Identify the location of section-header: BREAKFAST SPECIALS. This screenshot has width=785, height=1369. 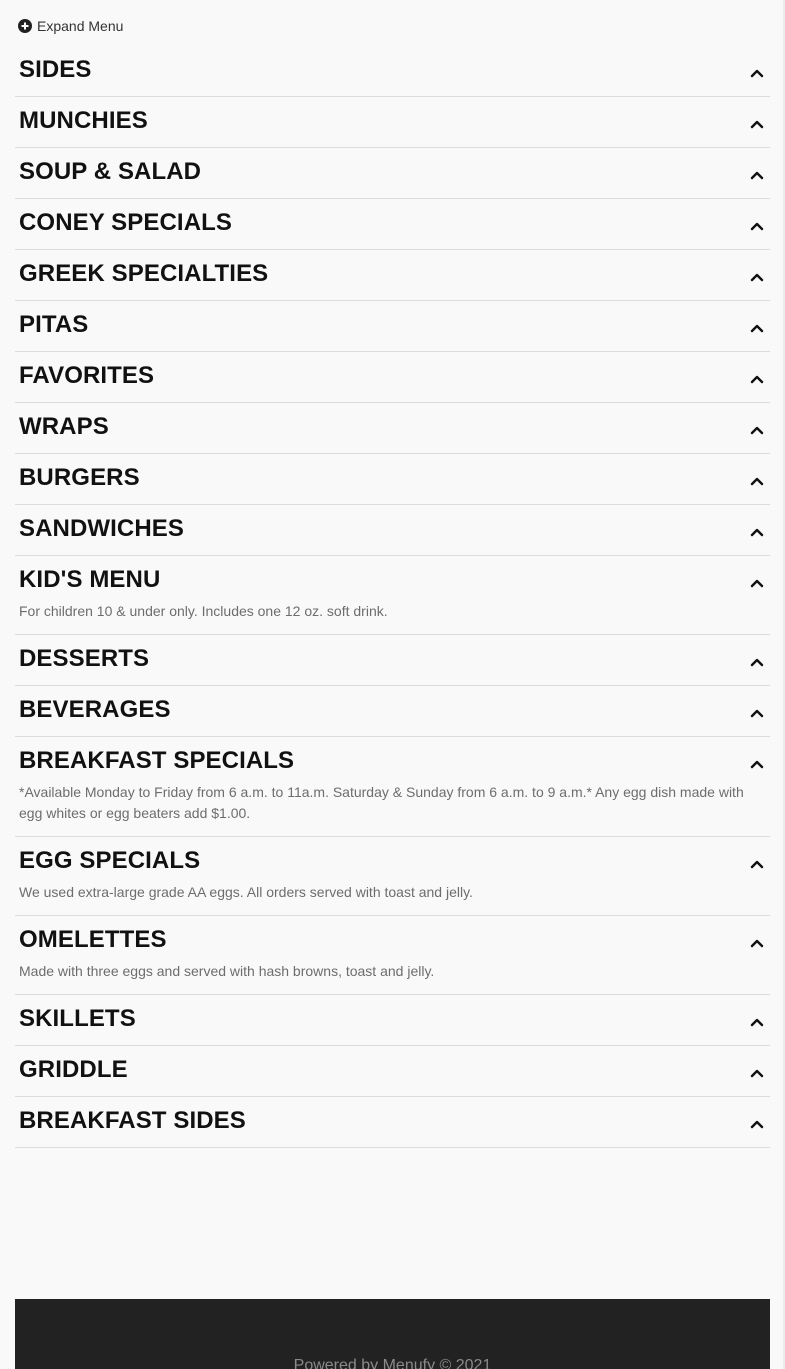
(392, 761).